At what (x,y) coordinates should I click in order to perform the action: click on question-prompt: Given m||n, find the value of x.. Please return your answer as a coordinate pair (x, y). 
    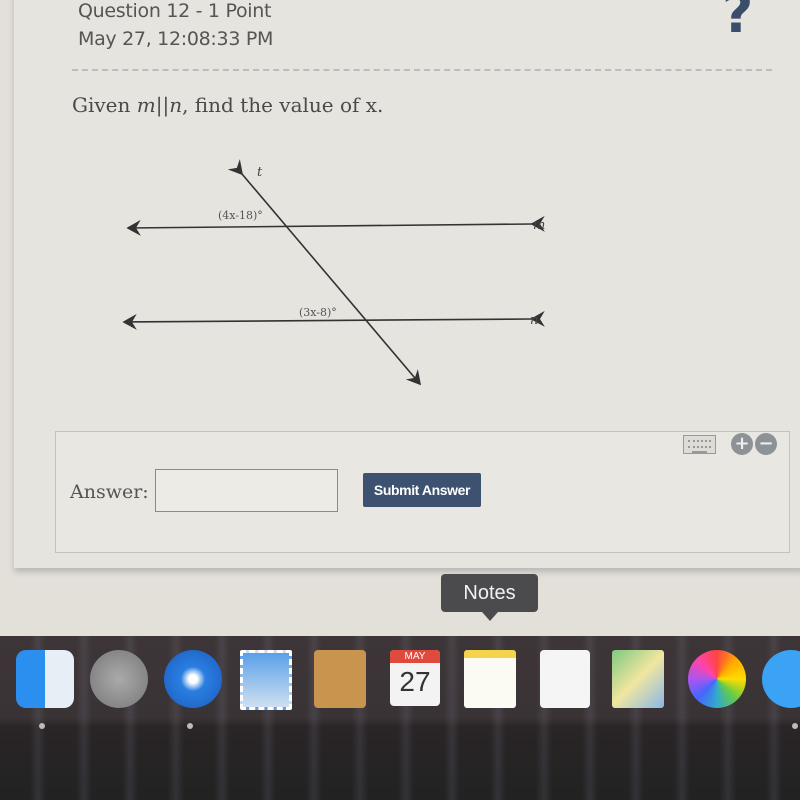
    Looking at the image, I should click on (227, 105).